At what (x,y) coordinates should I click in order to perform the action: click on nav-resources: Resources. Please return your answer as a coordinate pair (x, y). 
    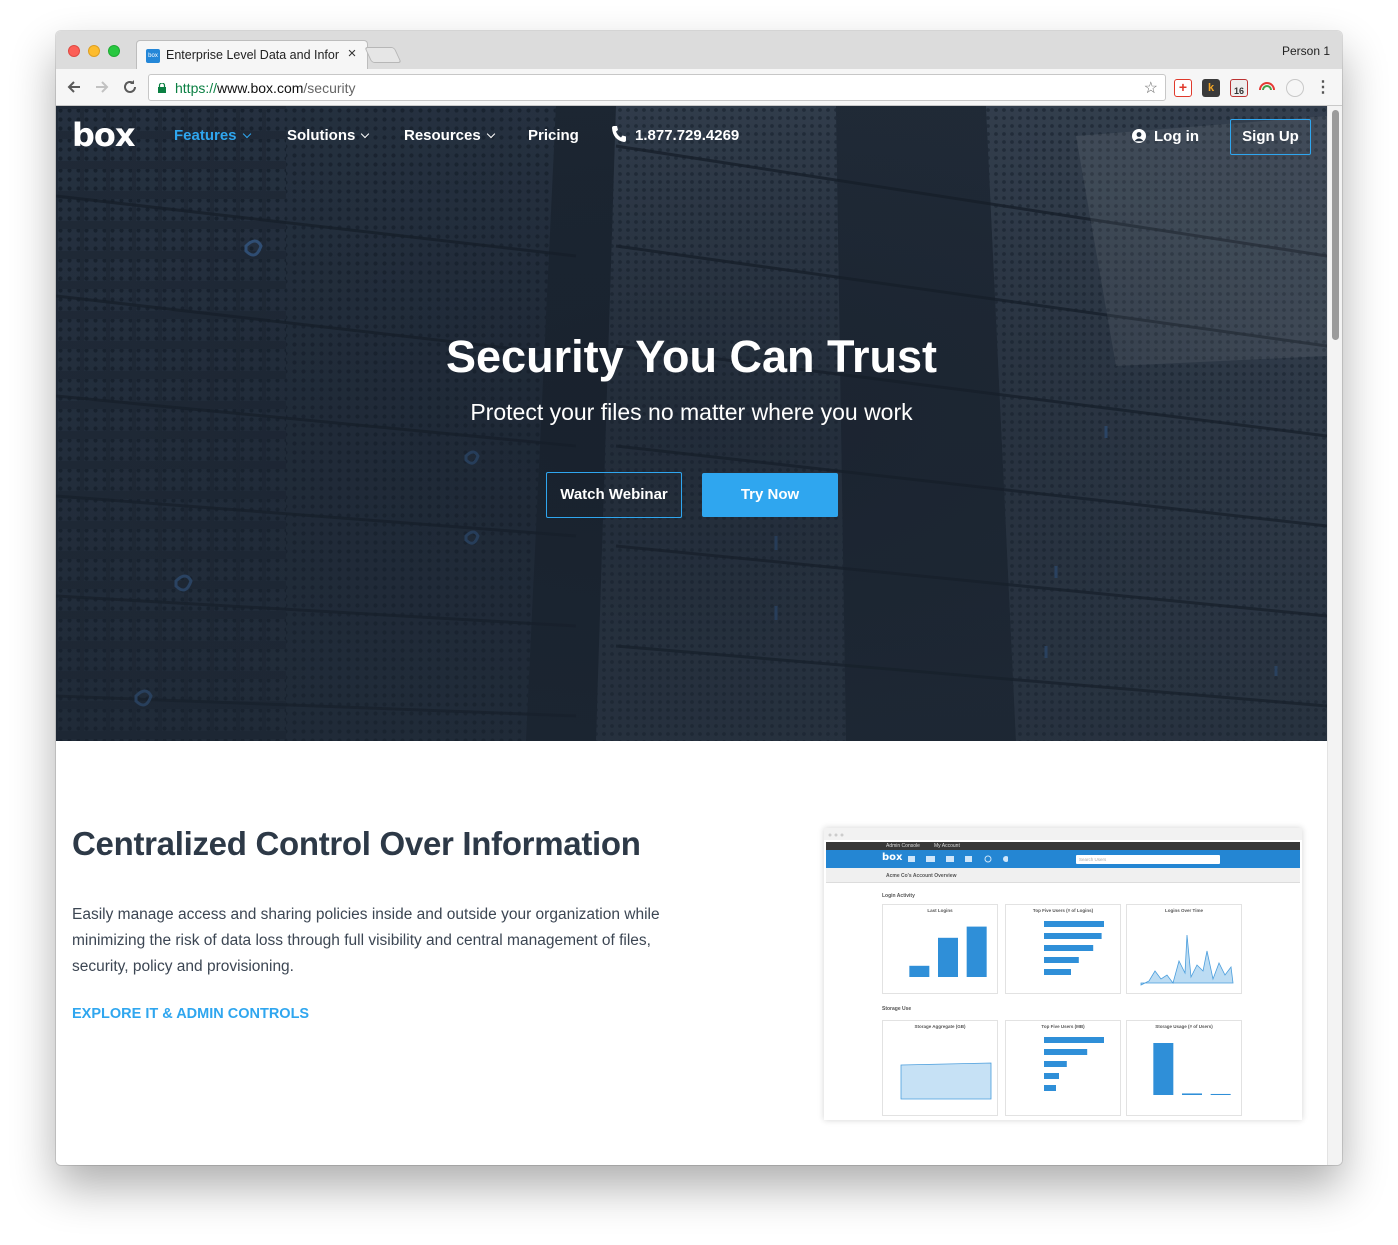
    Looking at the image, I should click on (449, 135).